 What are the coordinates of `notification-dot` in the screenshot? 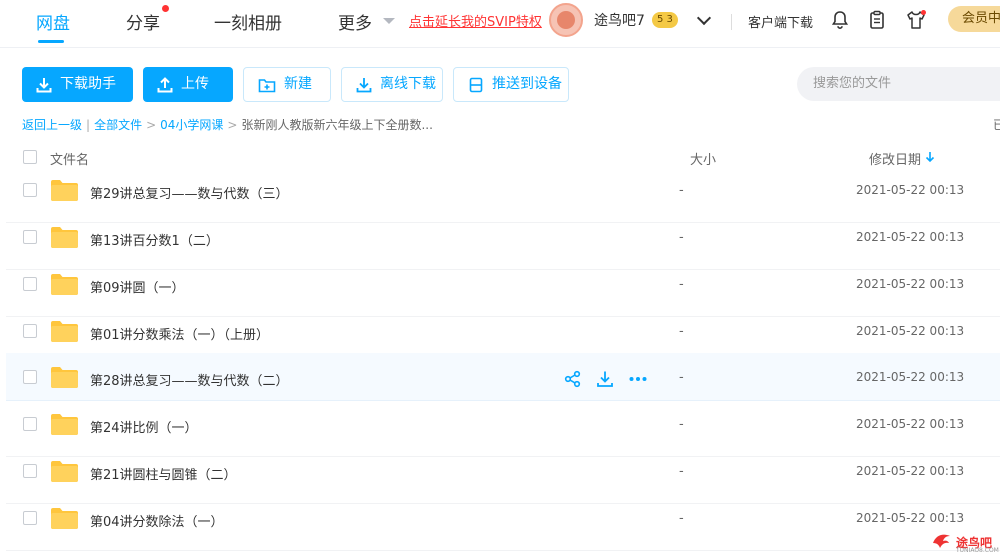 It's located at (165, 8).